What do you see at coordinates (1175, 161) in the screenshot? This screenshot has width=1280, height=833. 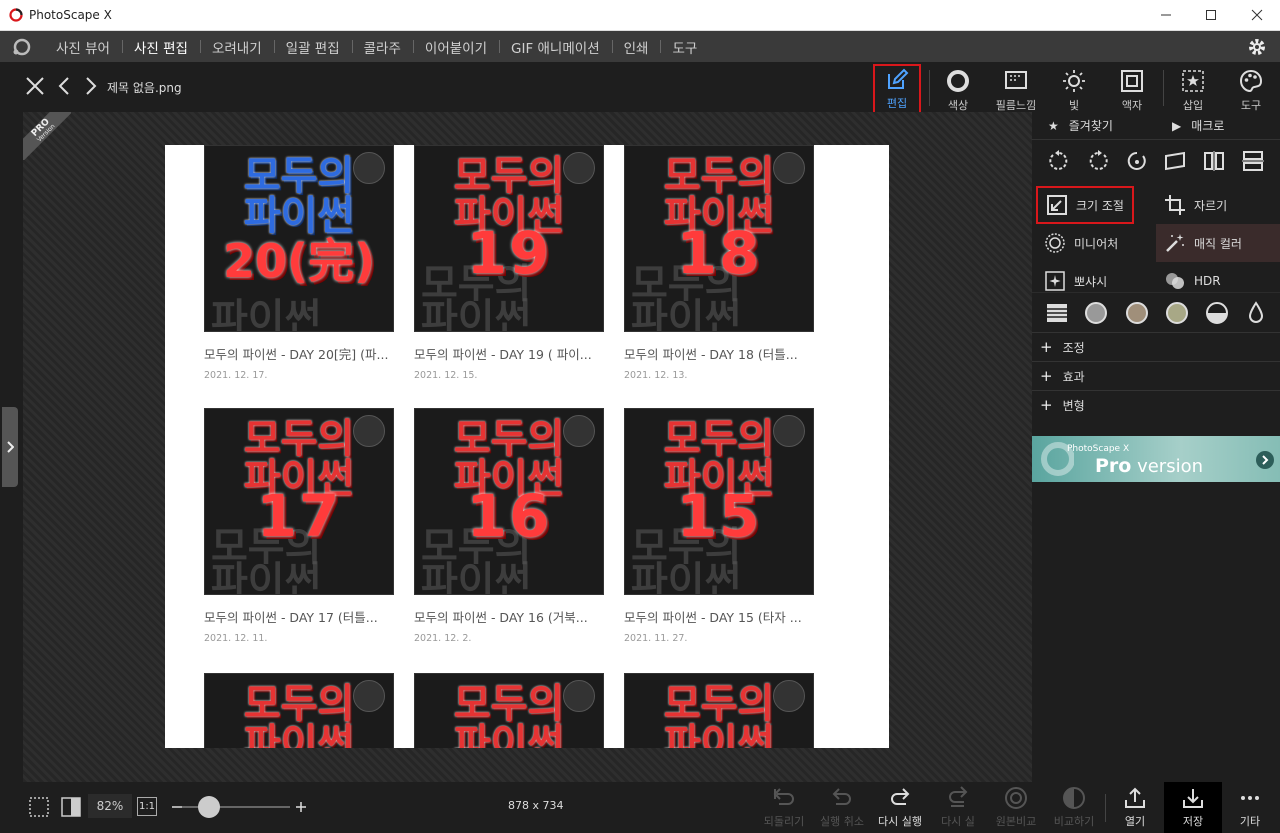 I see `straighten-icon` at bounding box center [1175, 161].